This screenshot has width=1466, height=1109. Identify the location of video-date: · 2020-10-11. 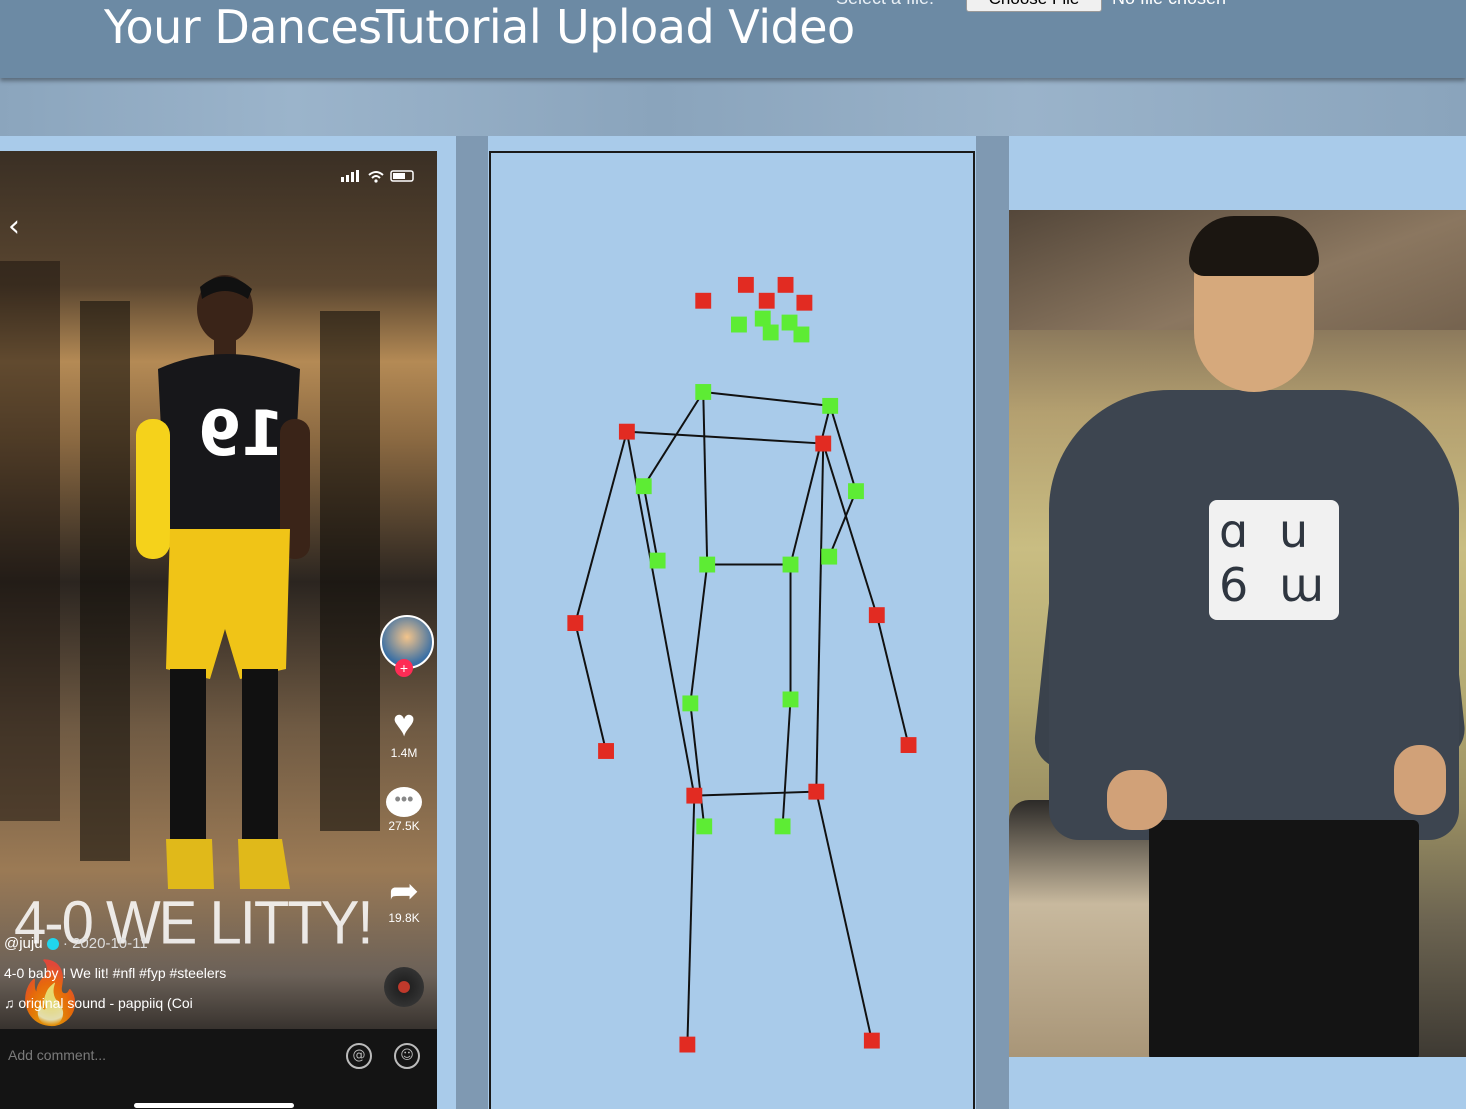
(105, 943).